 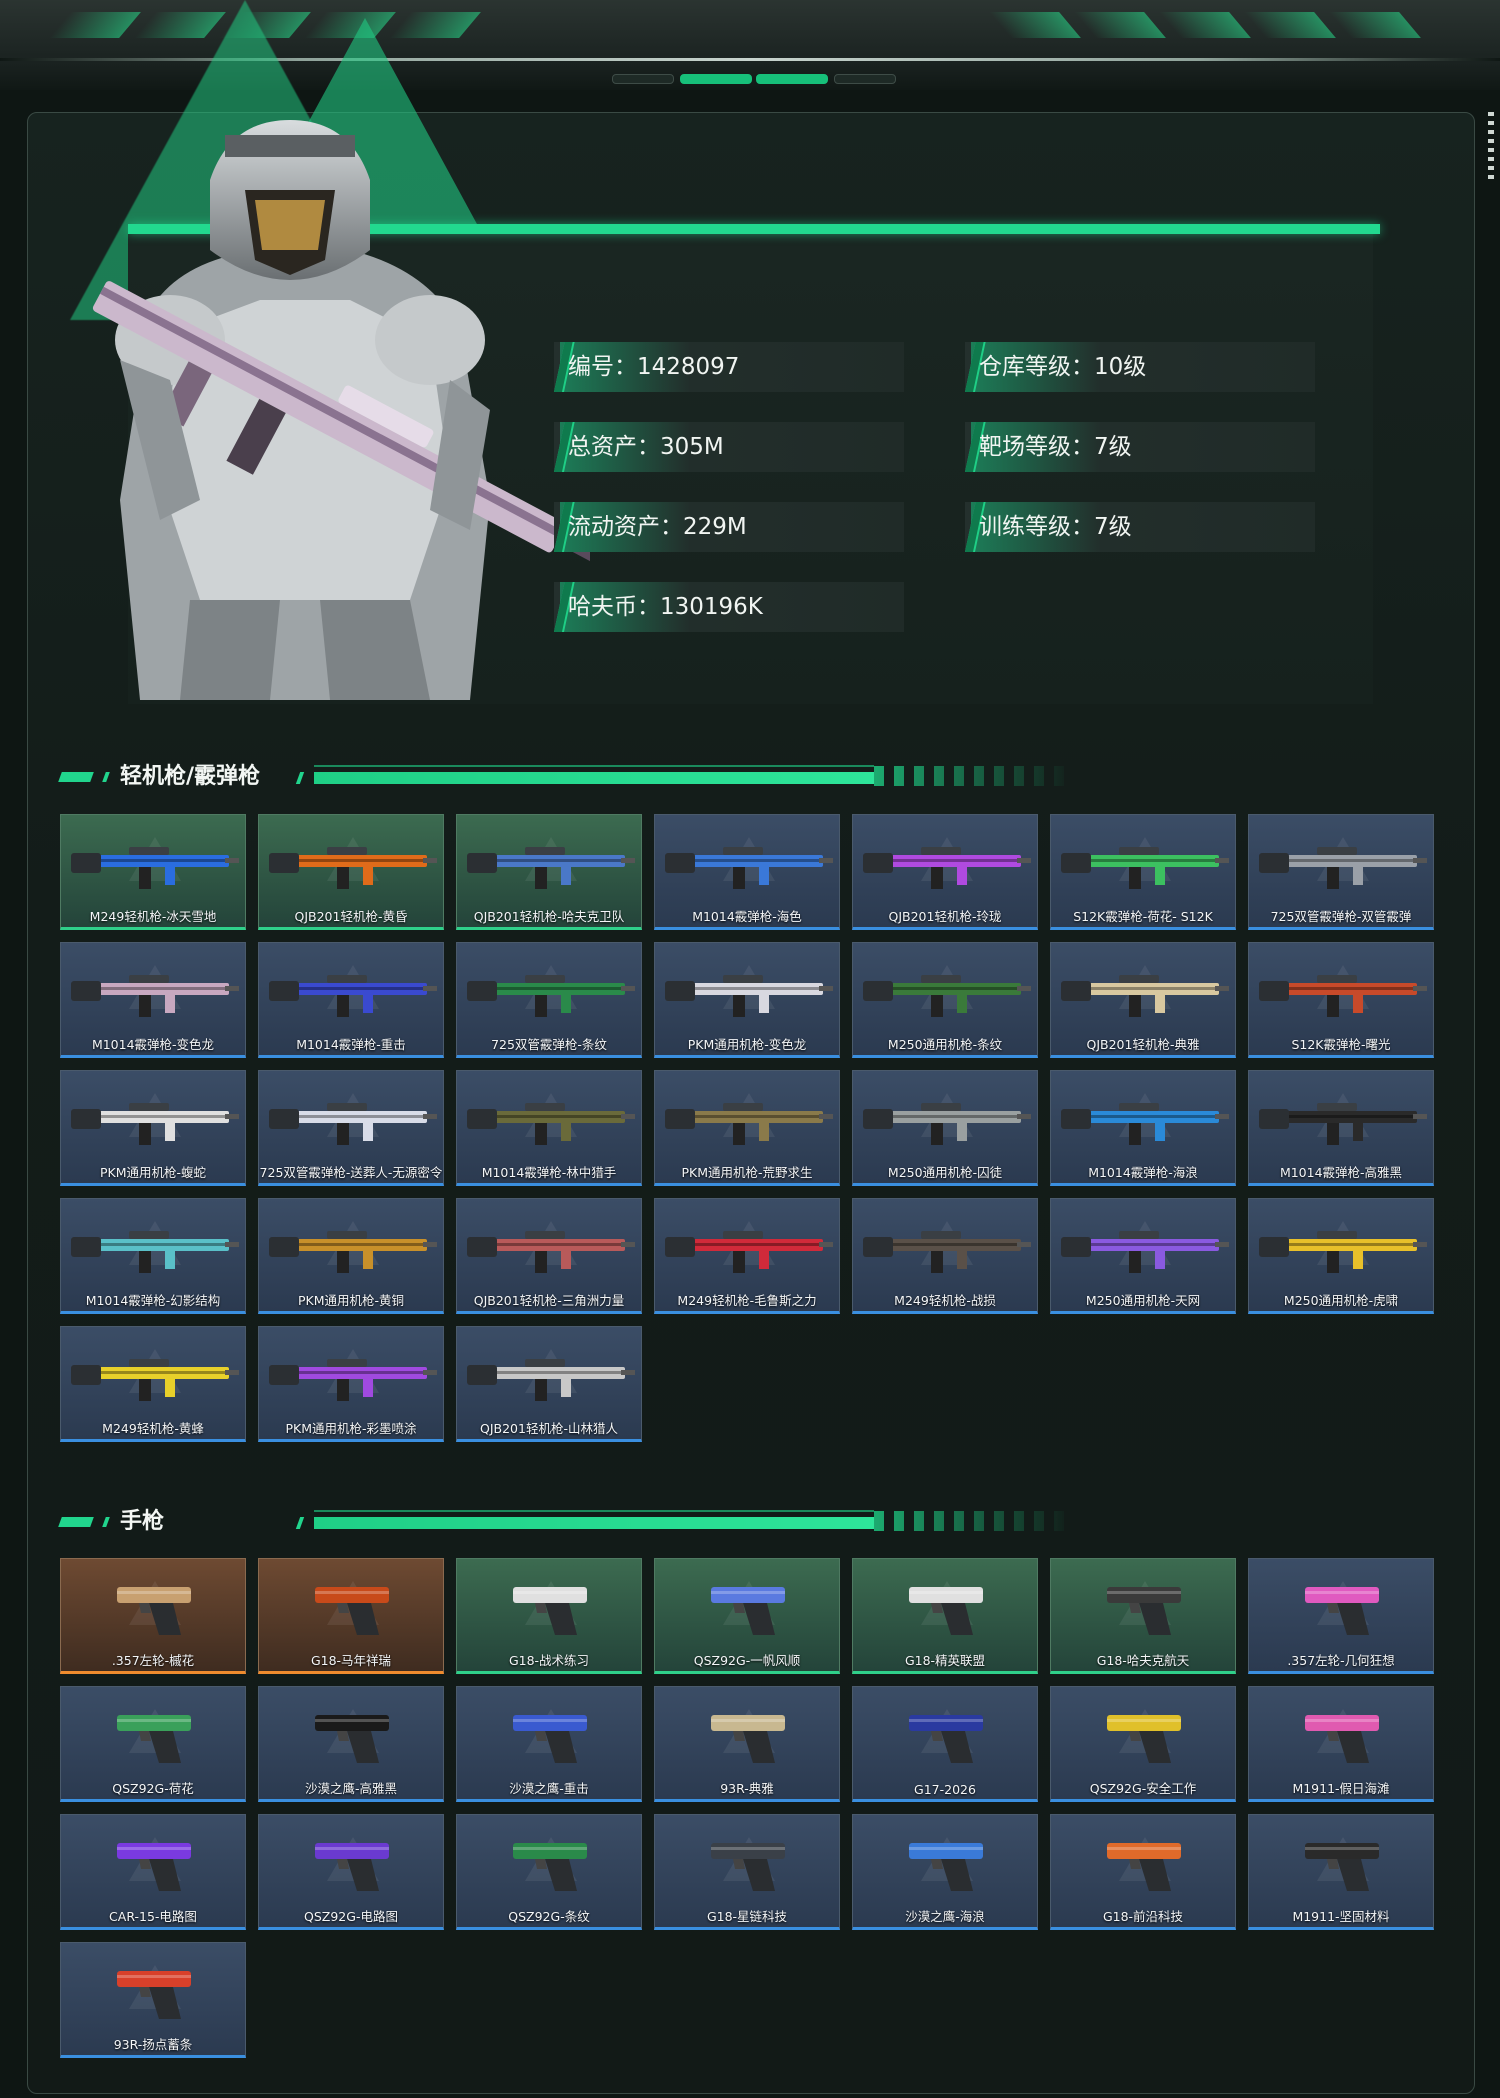 I want to click on item-card: M250通用机枪-囚徒, so click(x=945, y=1128).